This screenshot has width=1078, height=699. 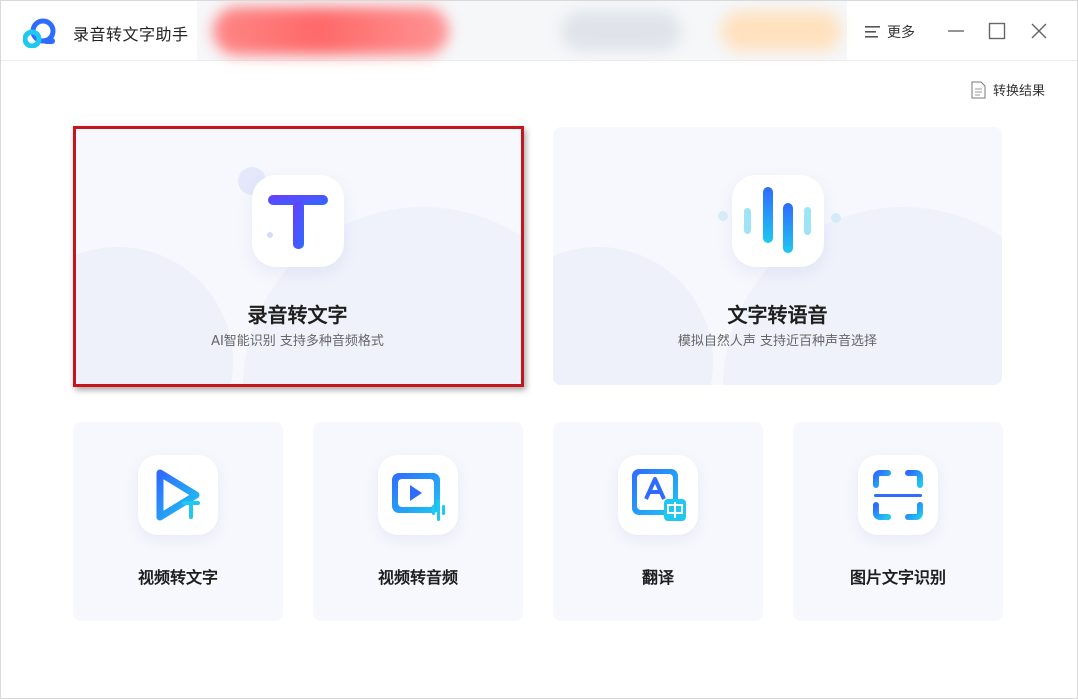 I want to click on card-title: 翻译, so click(x=657, y=577).